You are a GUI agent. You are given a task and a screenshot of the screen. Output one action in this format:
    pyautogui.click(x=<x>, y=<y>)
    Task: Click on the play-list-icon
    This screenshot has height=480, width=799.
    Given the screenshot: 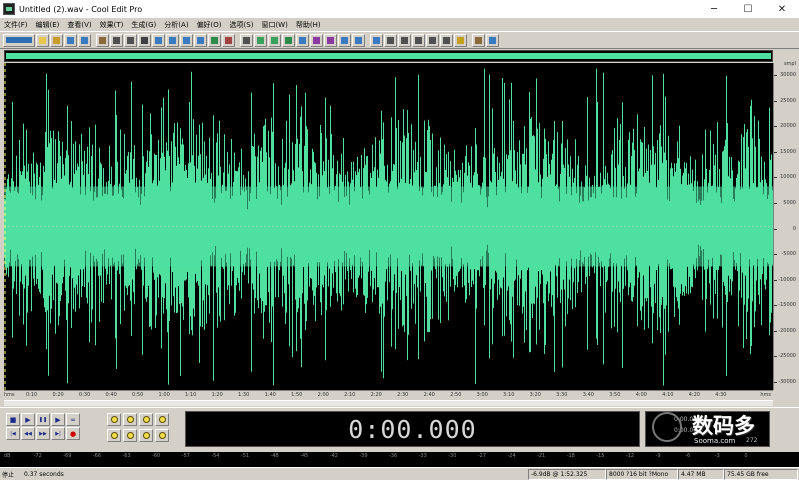 What is the action you would take?
    pyautogui.click(x=404, y=40)
    